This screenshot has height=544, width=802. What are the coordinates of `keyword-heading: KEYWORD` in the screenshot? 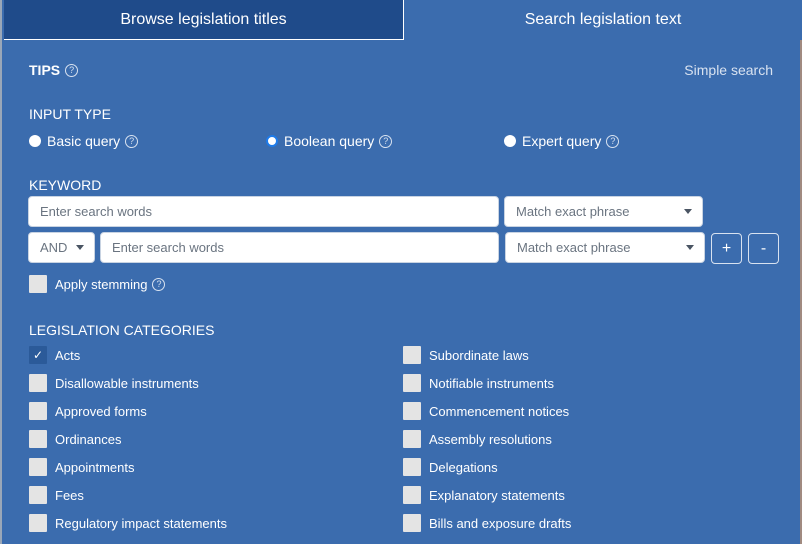 It's located at (65, 185).